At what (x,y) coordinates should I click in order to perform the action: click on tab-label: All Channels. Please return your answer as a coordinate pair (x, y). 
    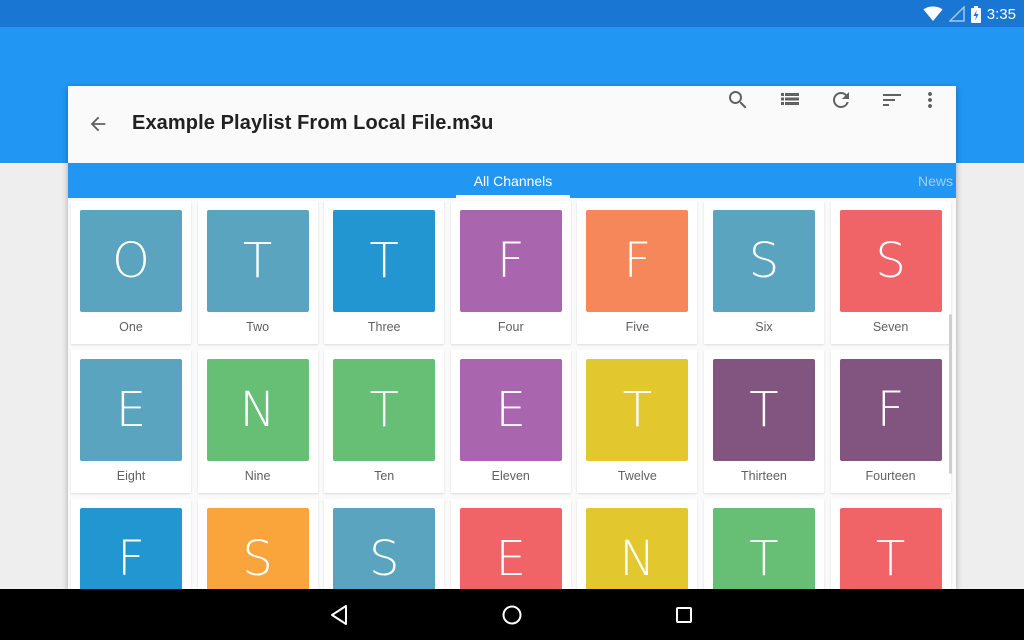
    Looking at the image, I should click on (513, 181).